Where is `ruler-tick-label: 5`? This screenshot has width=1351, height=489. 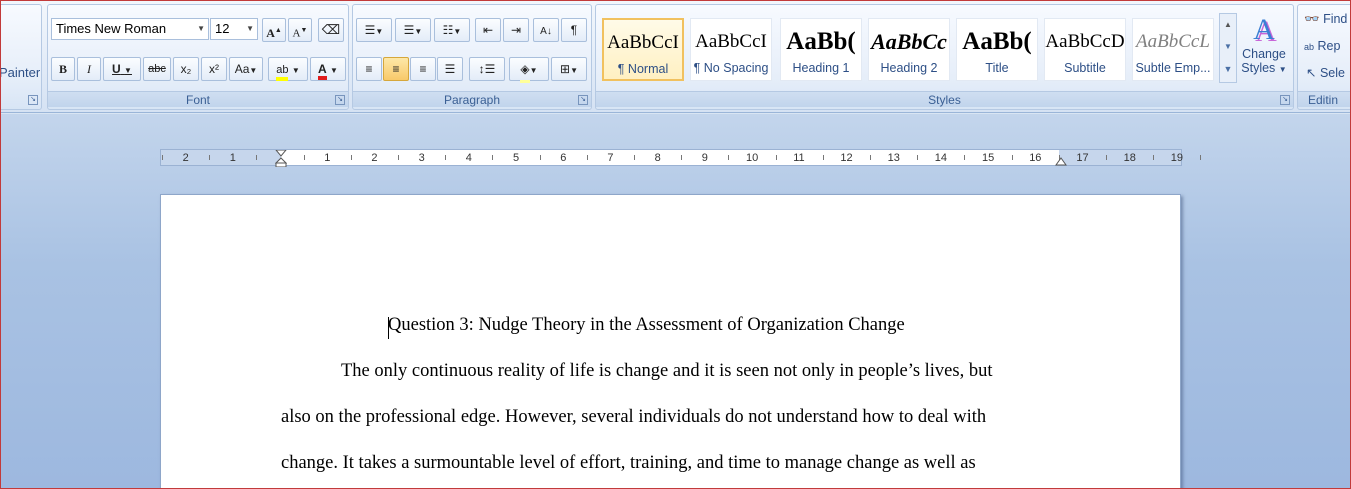 ruler-tick-label: 5 is located at coordinates (516, 158).